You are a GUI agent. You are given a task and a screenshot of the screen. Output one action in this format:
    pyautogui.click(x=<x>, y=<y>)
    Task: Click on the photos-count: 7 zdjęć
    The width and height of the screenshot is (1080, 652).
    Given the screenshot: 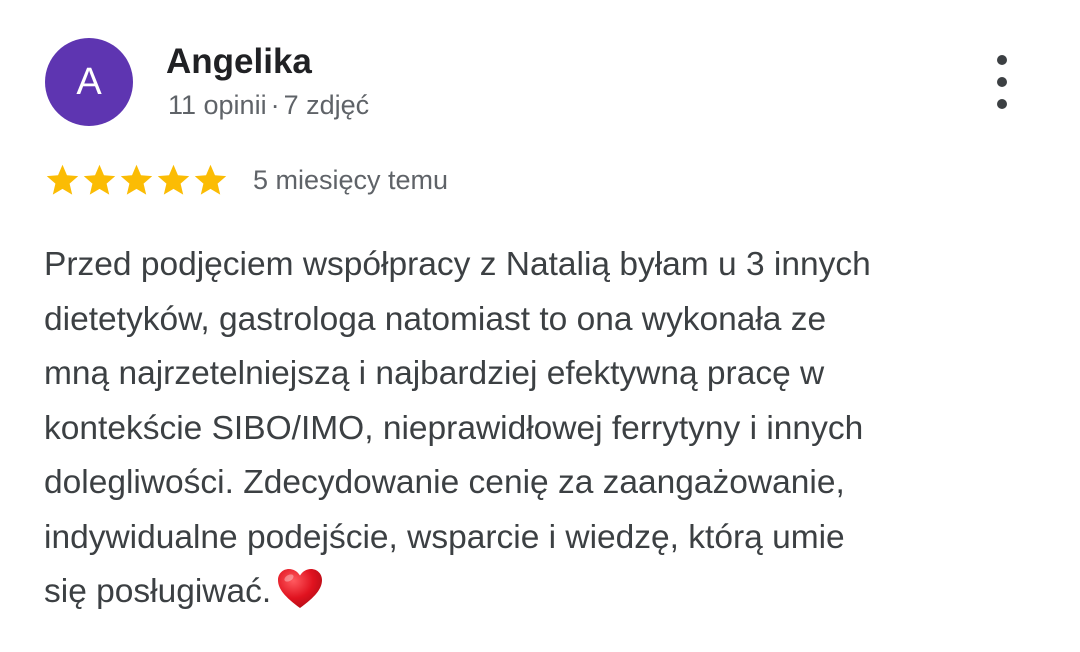 What is the action you would take?
    pyautogui.click(x=326, y=105)
    